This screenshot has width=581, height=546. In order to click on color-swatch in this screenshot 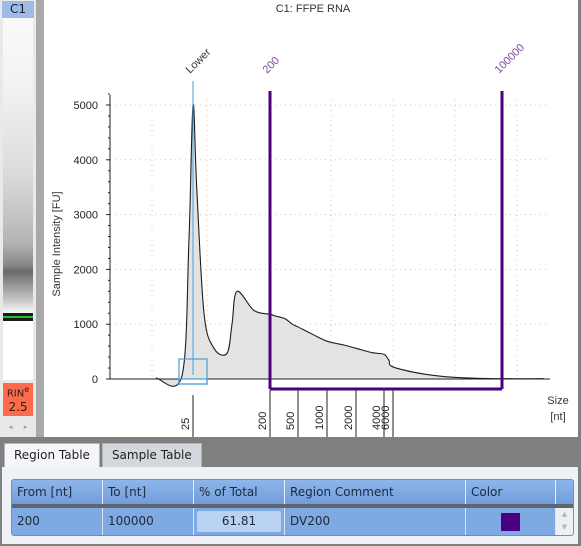, I will do `click(510, 522)`.